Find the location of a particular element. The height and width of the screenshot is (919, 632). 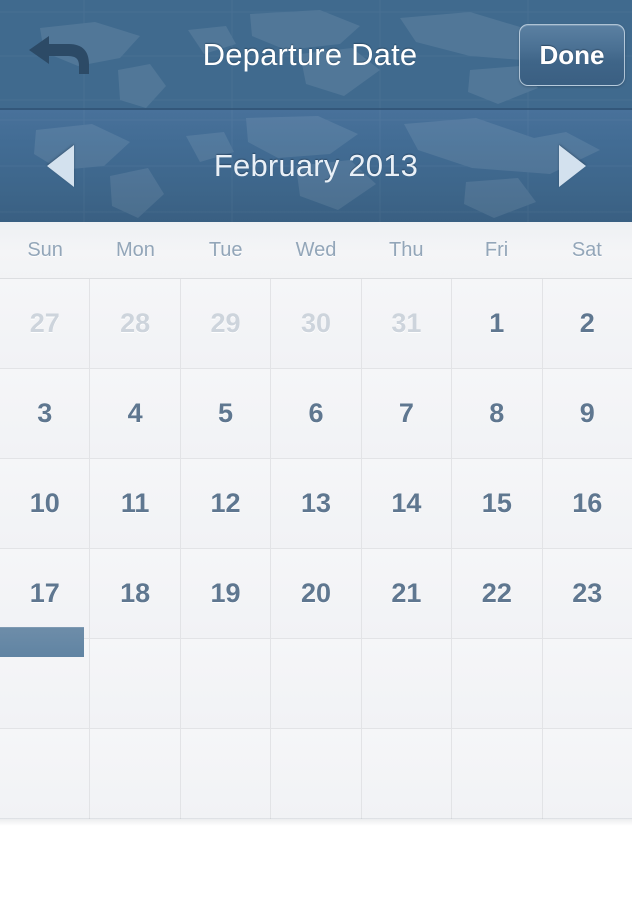

calendar-day-cell: 1 is located at coordinates (497, 323).